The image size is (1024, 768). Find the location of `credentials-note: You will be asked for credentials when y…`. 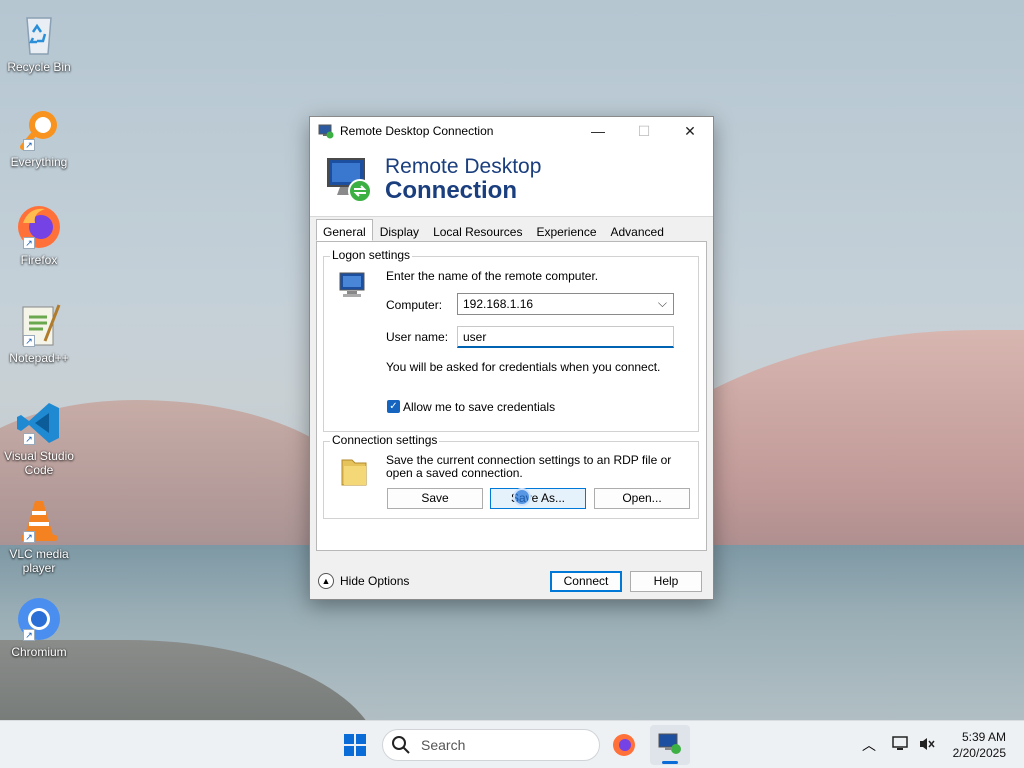

credentials-note: You will be asked for credentials when y… is located at coordinates (523, 367).